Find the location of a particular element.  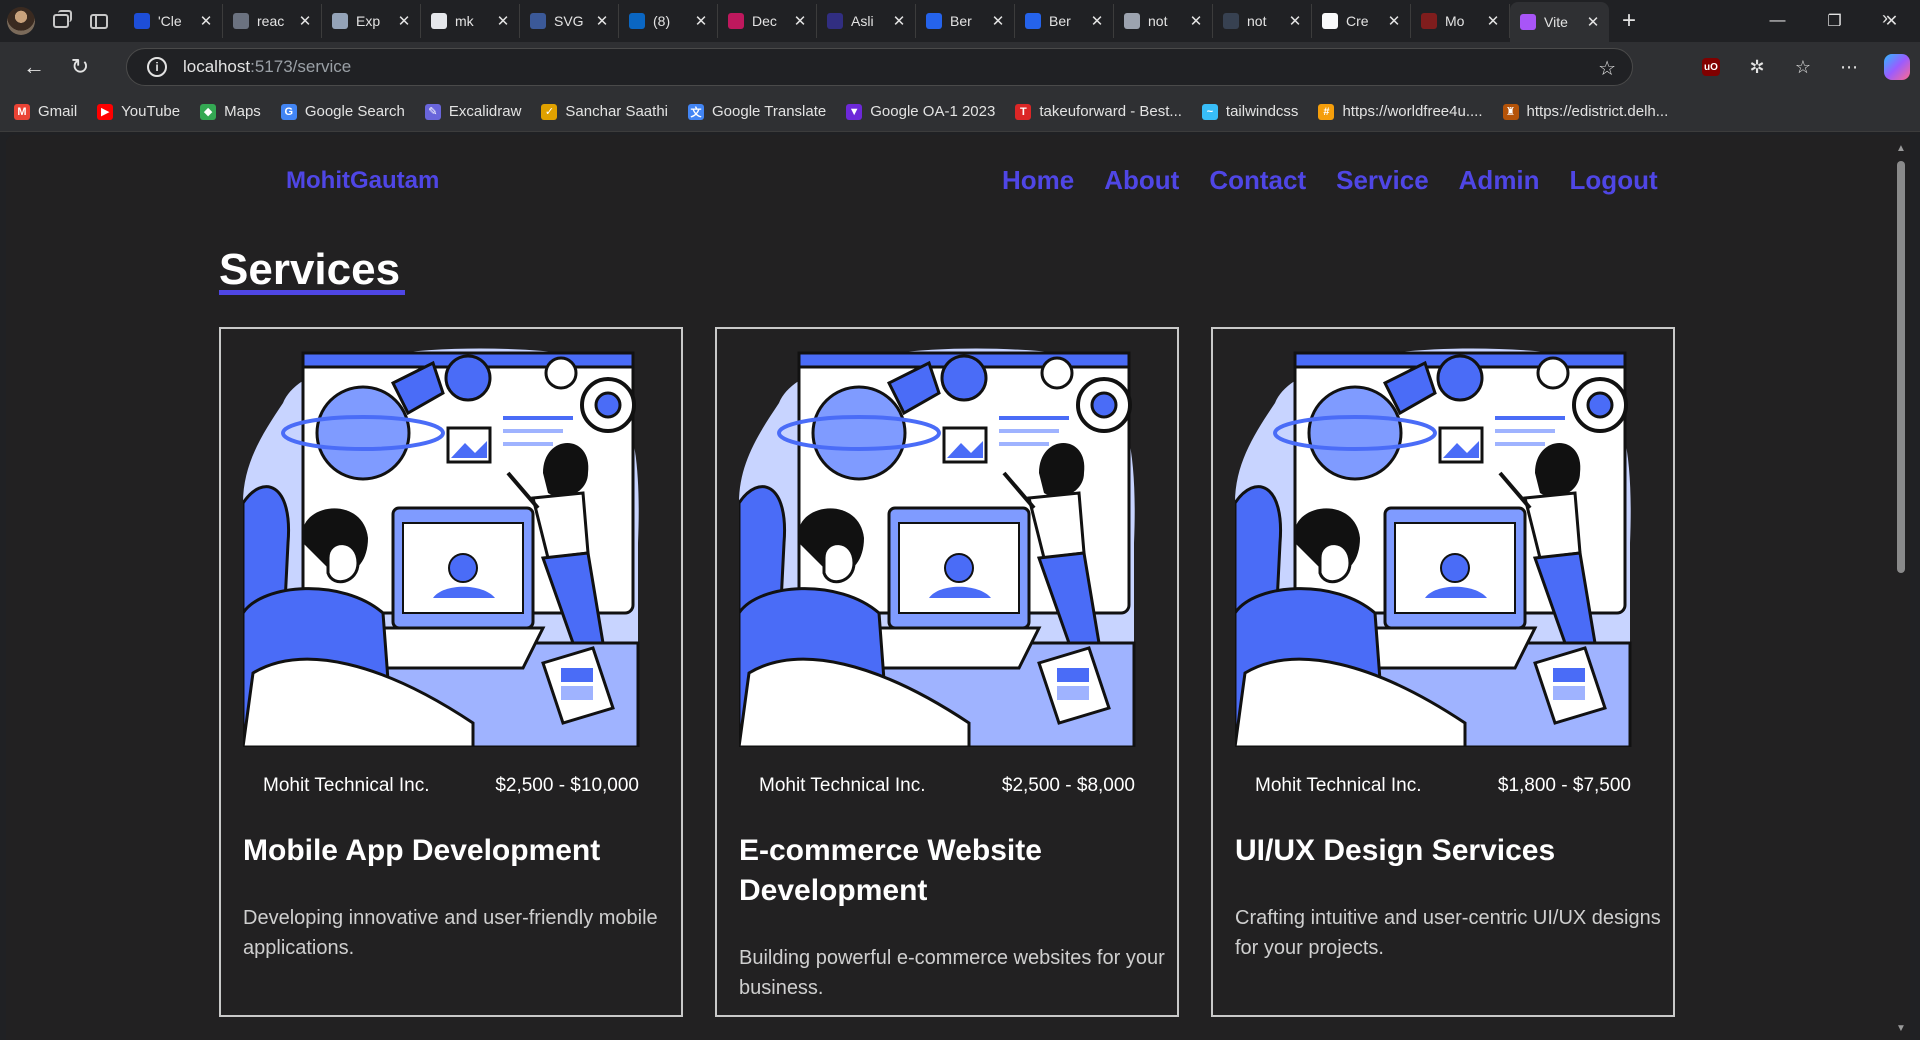

new-tab-button: + is located at coordinates (1629, 21).